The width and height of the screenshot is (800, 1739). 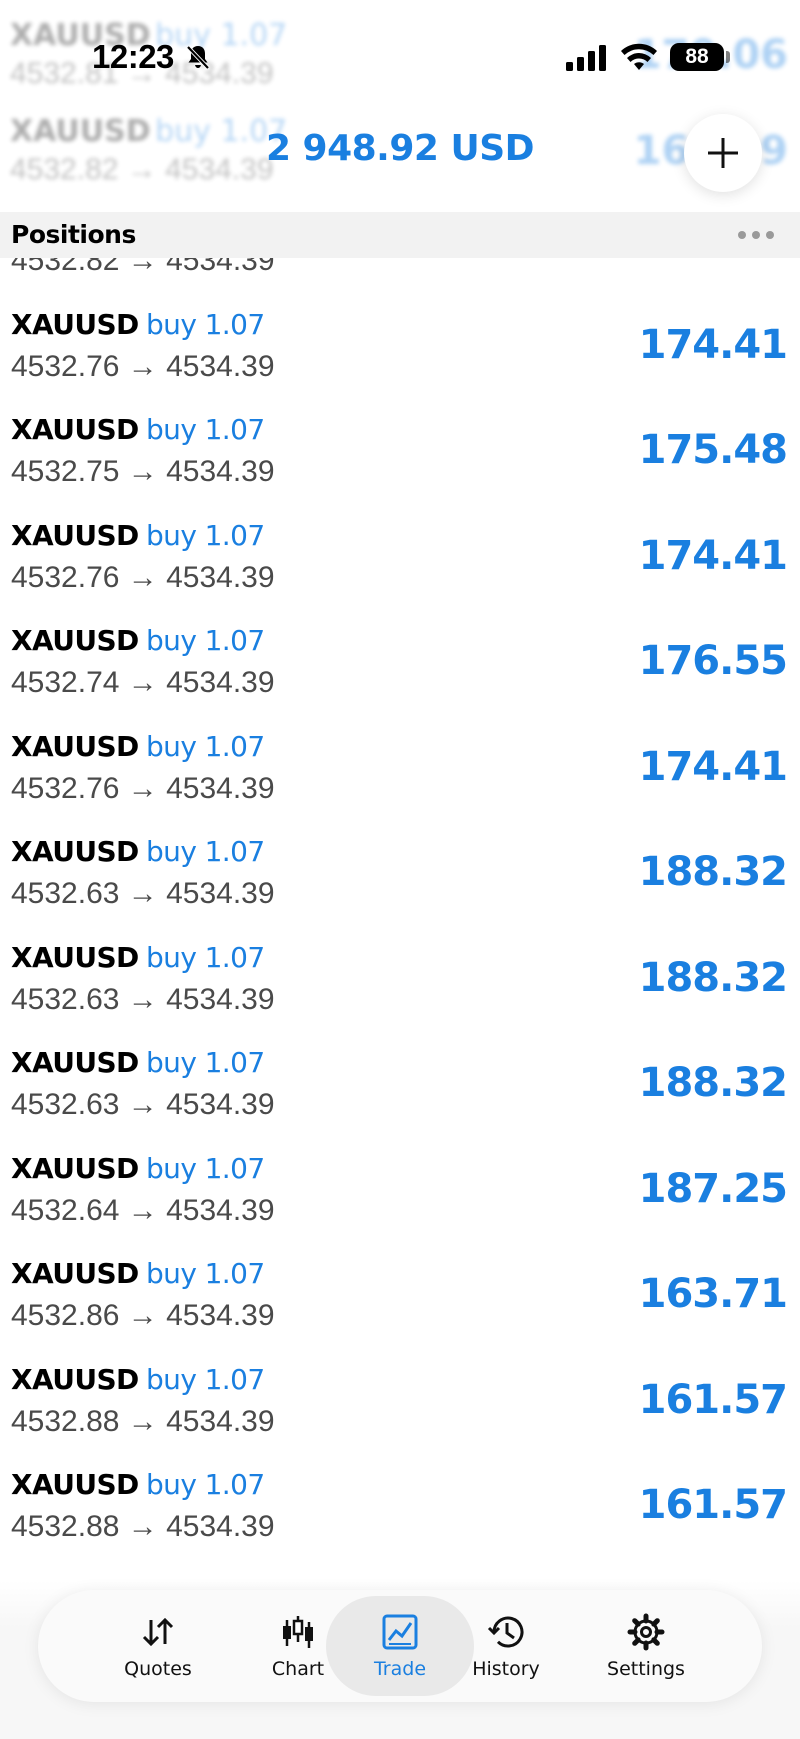 I want to click on position-row: XAUUSD buy 1.07 4532.75 → 4534.39 175.48, so click(x=400, y=457).